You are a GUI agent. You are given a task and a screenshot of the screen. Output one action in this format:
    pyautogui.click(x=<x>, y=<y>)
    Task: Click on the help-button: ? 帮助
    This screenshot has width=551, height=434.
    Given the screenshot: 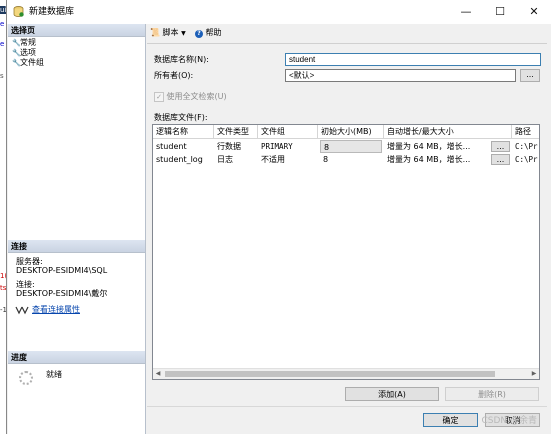 What is the action you would take?
    pyautogui.click(x=208, y=33)
    